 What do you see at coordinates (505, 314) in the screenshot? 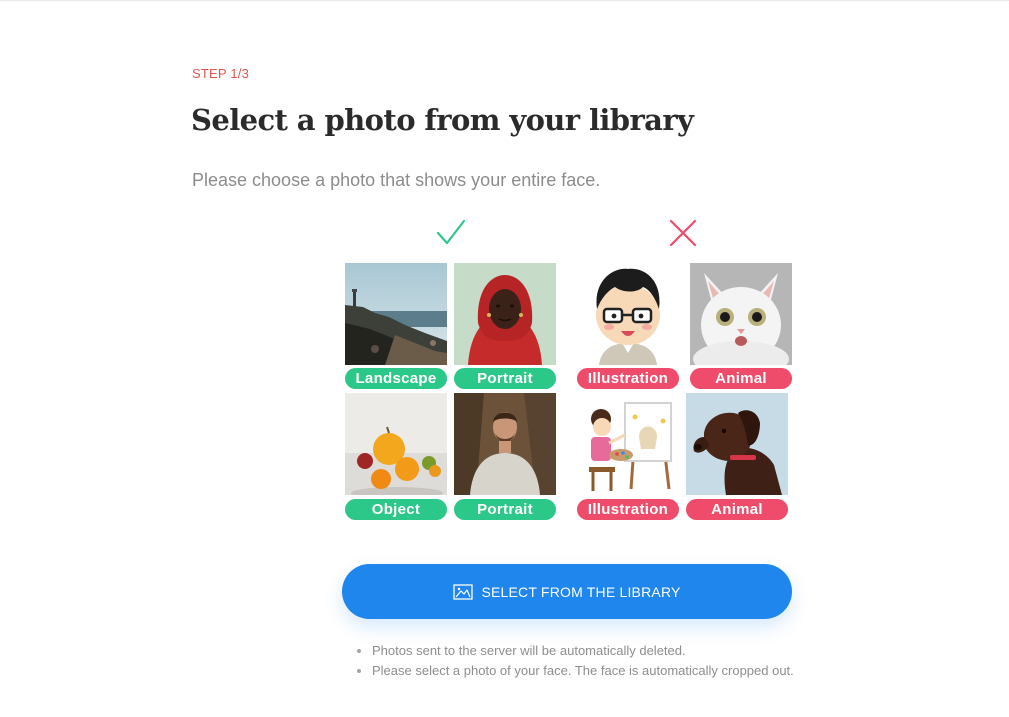
I see `portrait-photo-woman` at bounding box center [505, 314].